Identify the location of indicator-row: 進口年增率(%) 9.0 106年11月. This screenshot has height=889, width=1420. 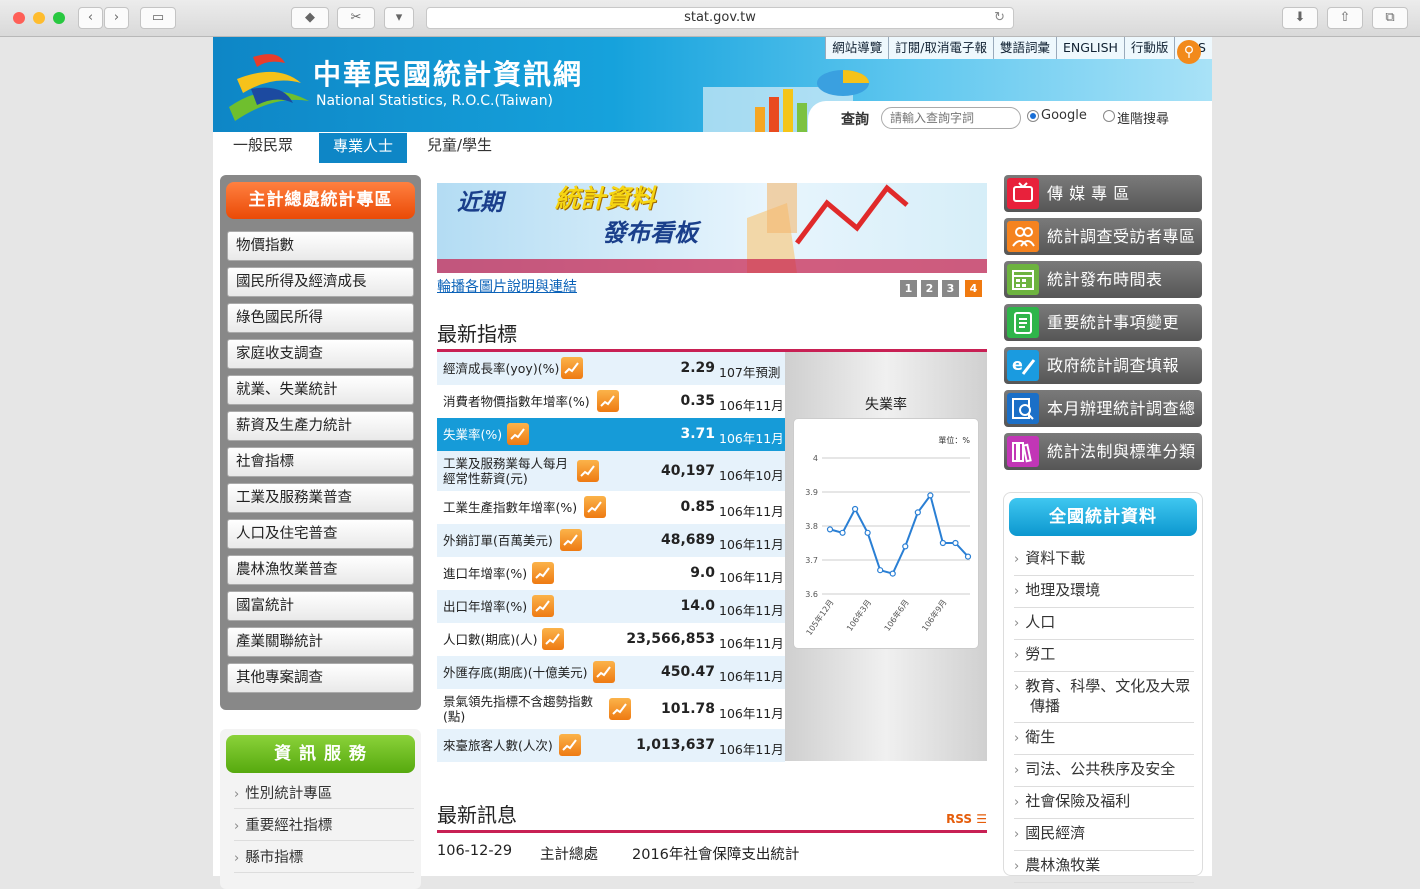
(611, 573).